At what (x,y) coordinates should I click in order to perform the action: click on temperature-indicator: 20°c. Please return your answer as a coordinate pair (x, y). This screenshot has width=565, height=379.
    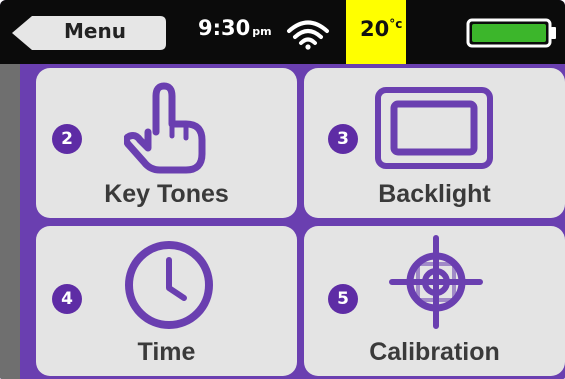
    Looking at the image, I should click on (376, 32).